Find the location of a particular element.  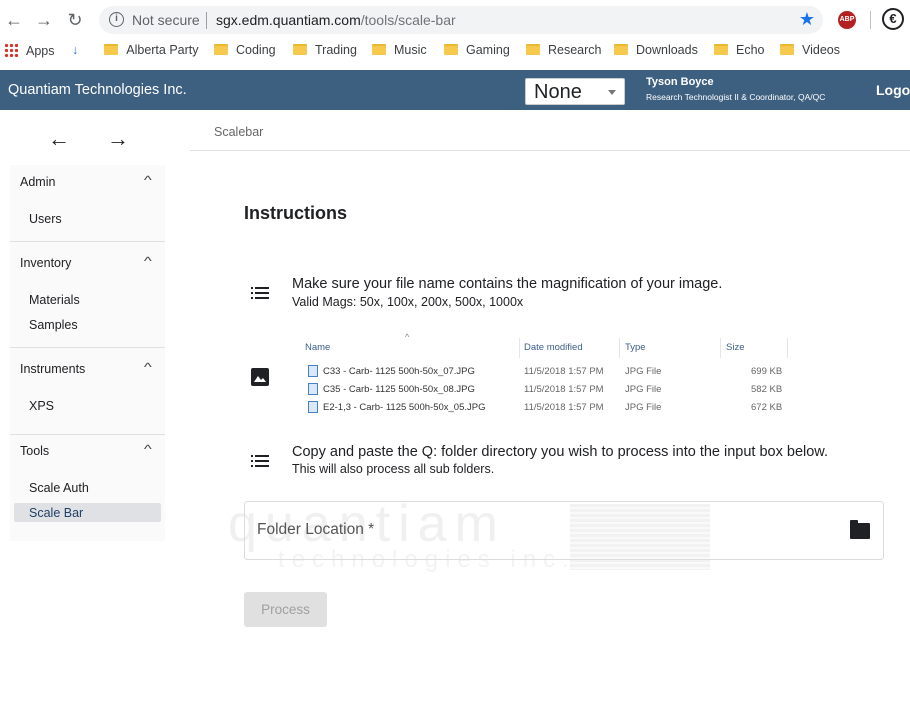

bookmark-music: Music is located at coordinates (399, 50).